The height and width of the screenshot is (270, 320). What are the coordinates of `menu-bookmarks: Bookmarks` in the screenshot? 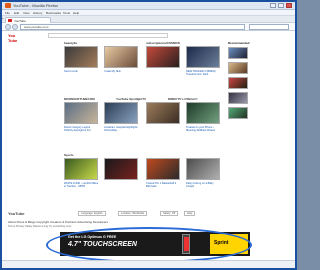 It's located at (53, 13).